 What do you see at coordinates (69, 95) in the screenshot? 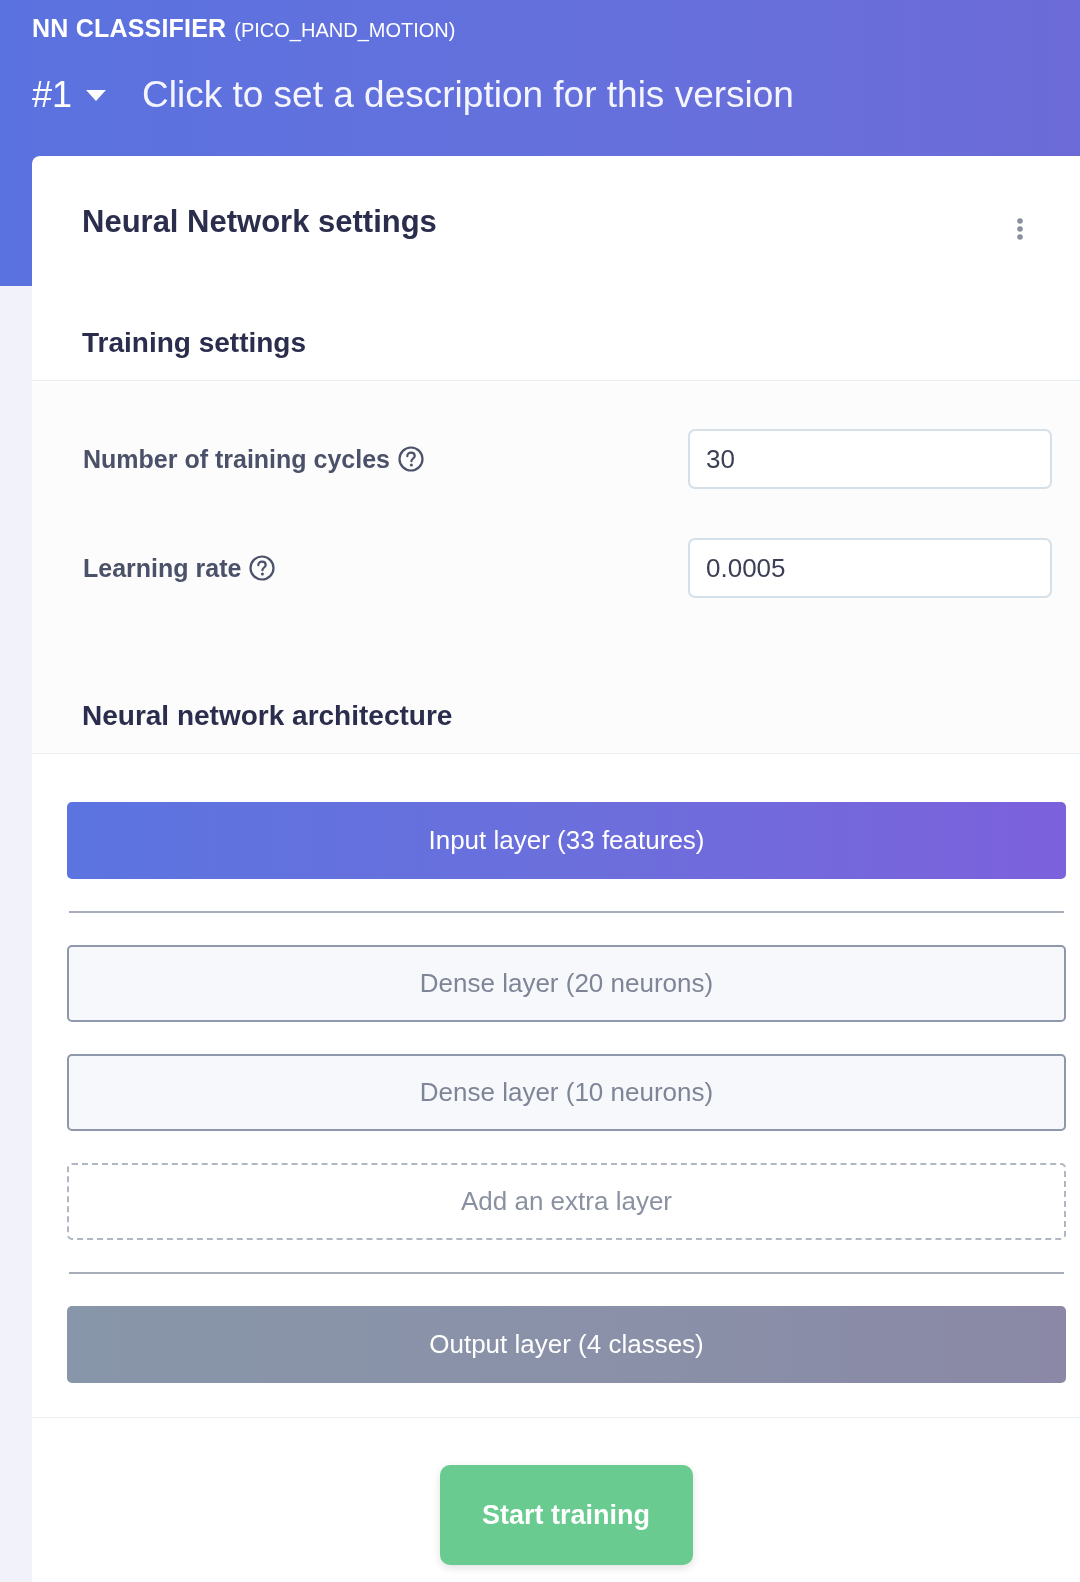
I see `version-dropdown: #1` at bounding box center [69, 95].